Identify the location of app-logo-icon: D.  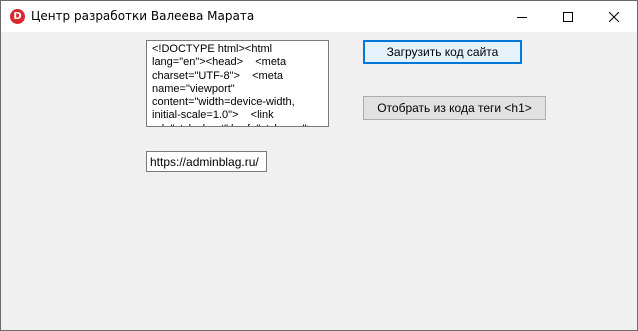
(17, 16).